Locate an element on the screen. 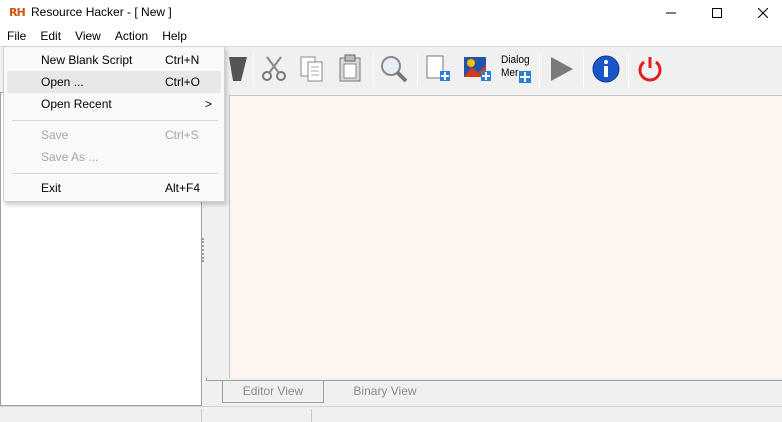 Image resolution: width=782 pixels, height=422 pixels. dialog-merger-icon is located at coordinates (525, 77).